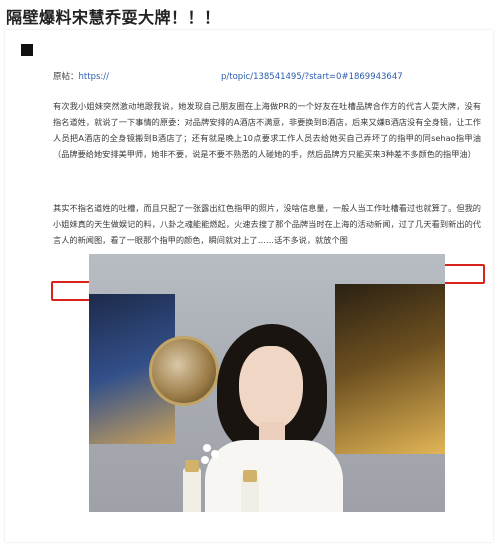  I want to click on round-mirror, so click(184, 371).